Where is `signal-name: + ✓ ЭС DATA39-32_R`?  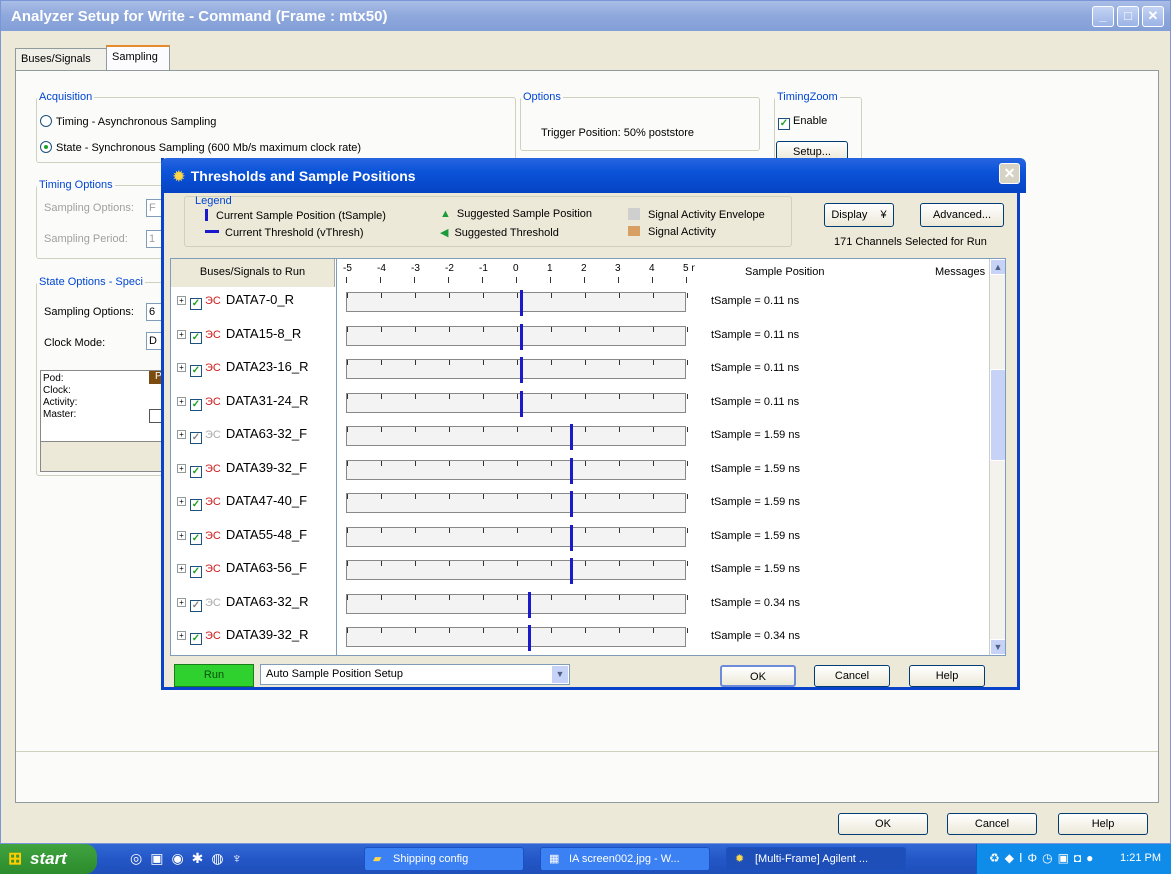
signal-name: + ✓ ЭС DATA39-32_R is located at coordinates (242, 636).